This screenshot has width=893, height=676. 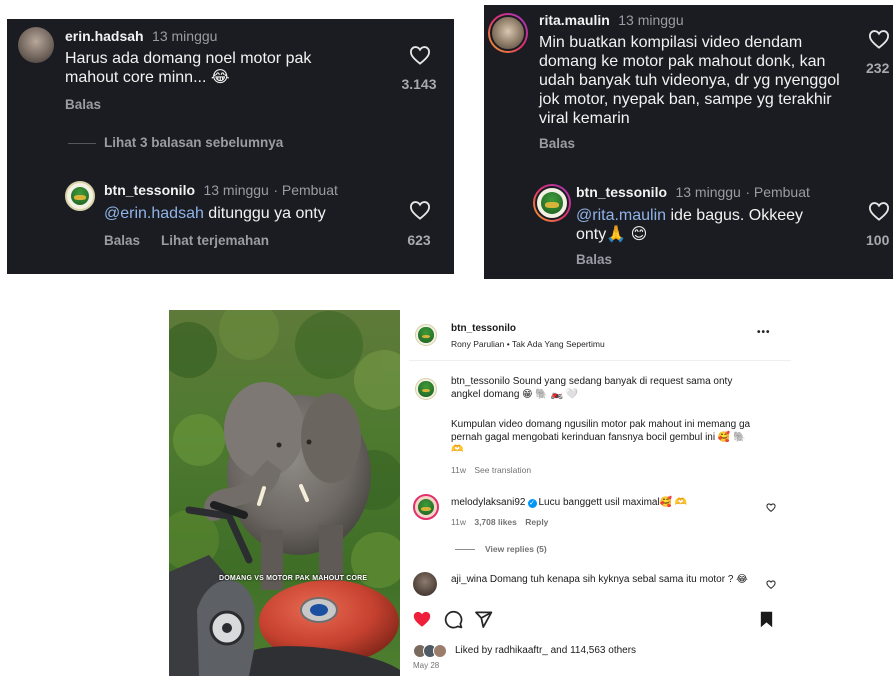 I want to click on mention-link: @rita.maulin, so click(x=621, y=215).